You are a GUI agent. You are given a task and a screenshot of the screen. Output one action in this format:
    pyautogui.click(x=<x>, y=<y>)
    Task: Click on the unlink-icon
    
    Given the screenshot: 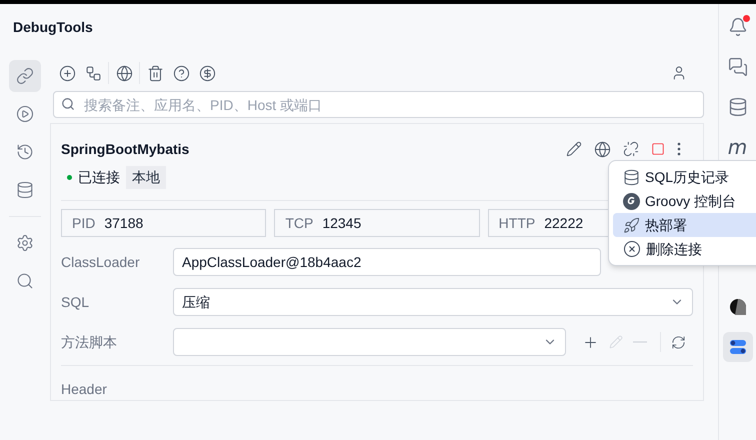 What is the action you would take?
    pyautogui.click(x=631, y=149)
    